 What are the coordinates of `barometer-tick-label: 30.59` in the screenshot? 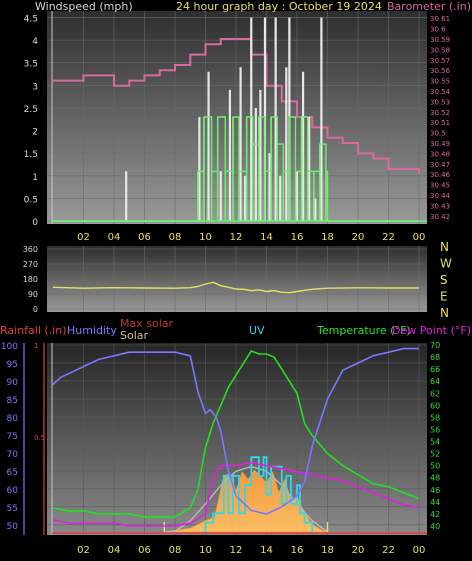 It's located at (440, 40).